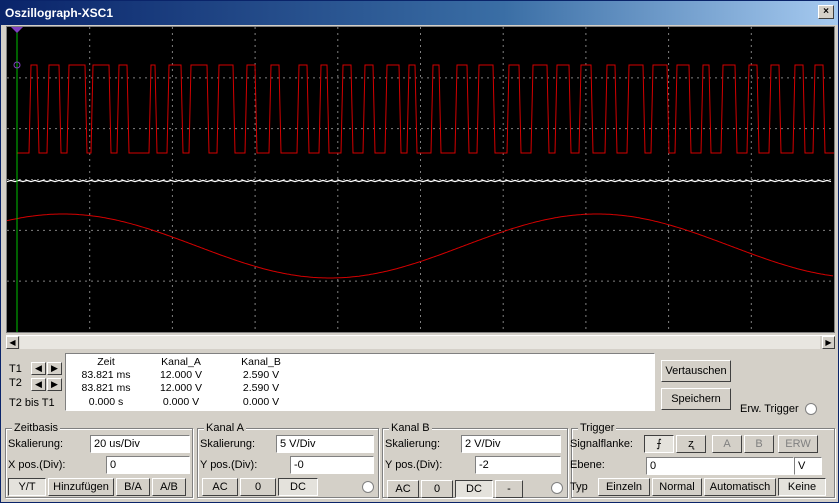  Describe the element at coordinates (659, 444) in the screenshot. I see `edge-rising-icon: ⨍` at that location.